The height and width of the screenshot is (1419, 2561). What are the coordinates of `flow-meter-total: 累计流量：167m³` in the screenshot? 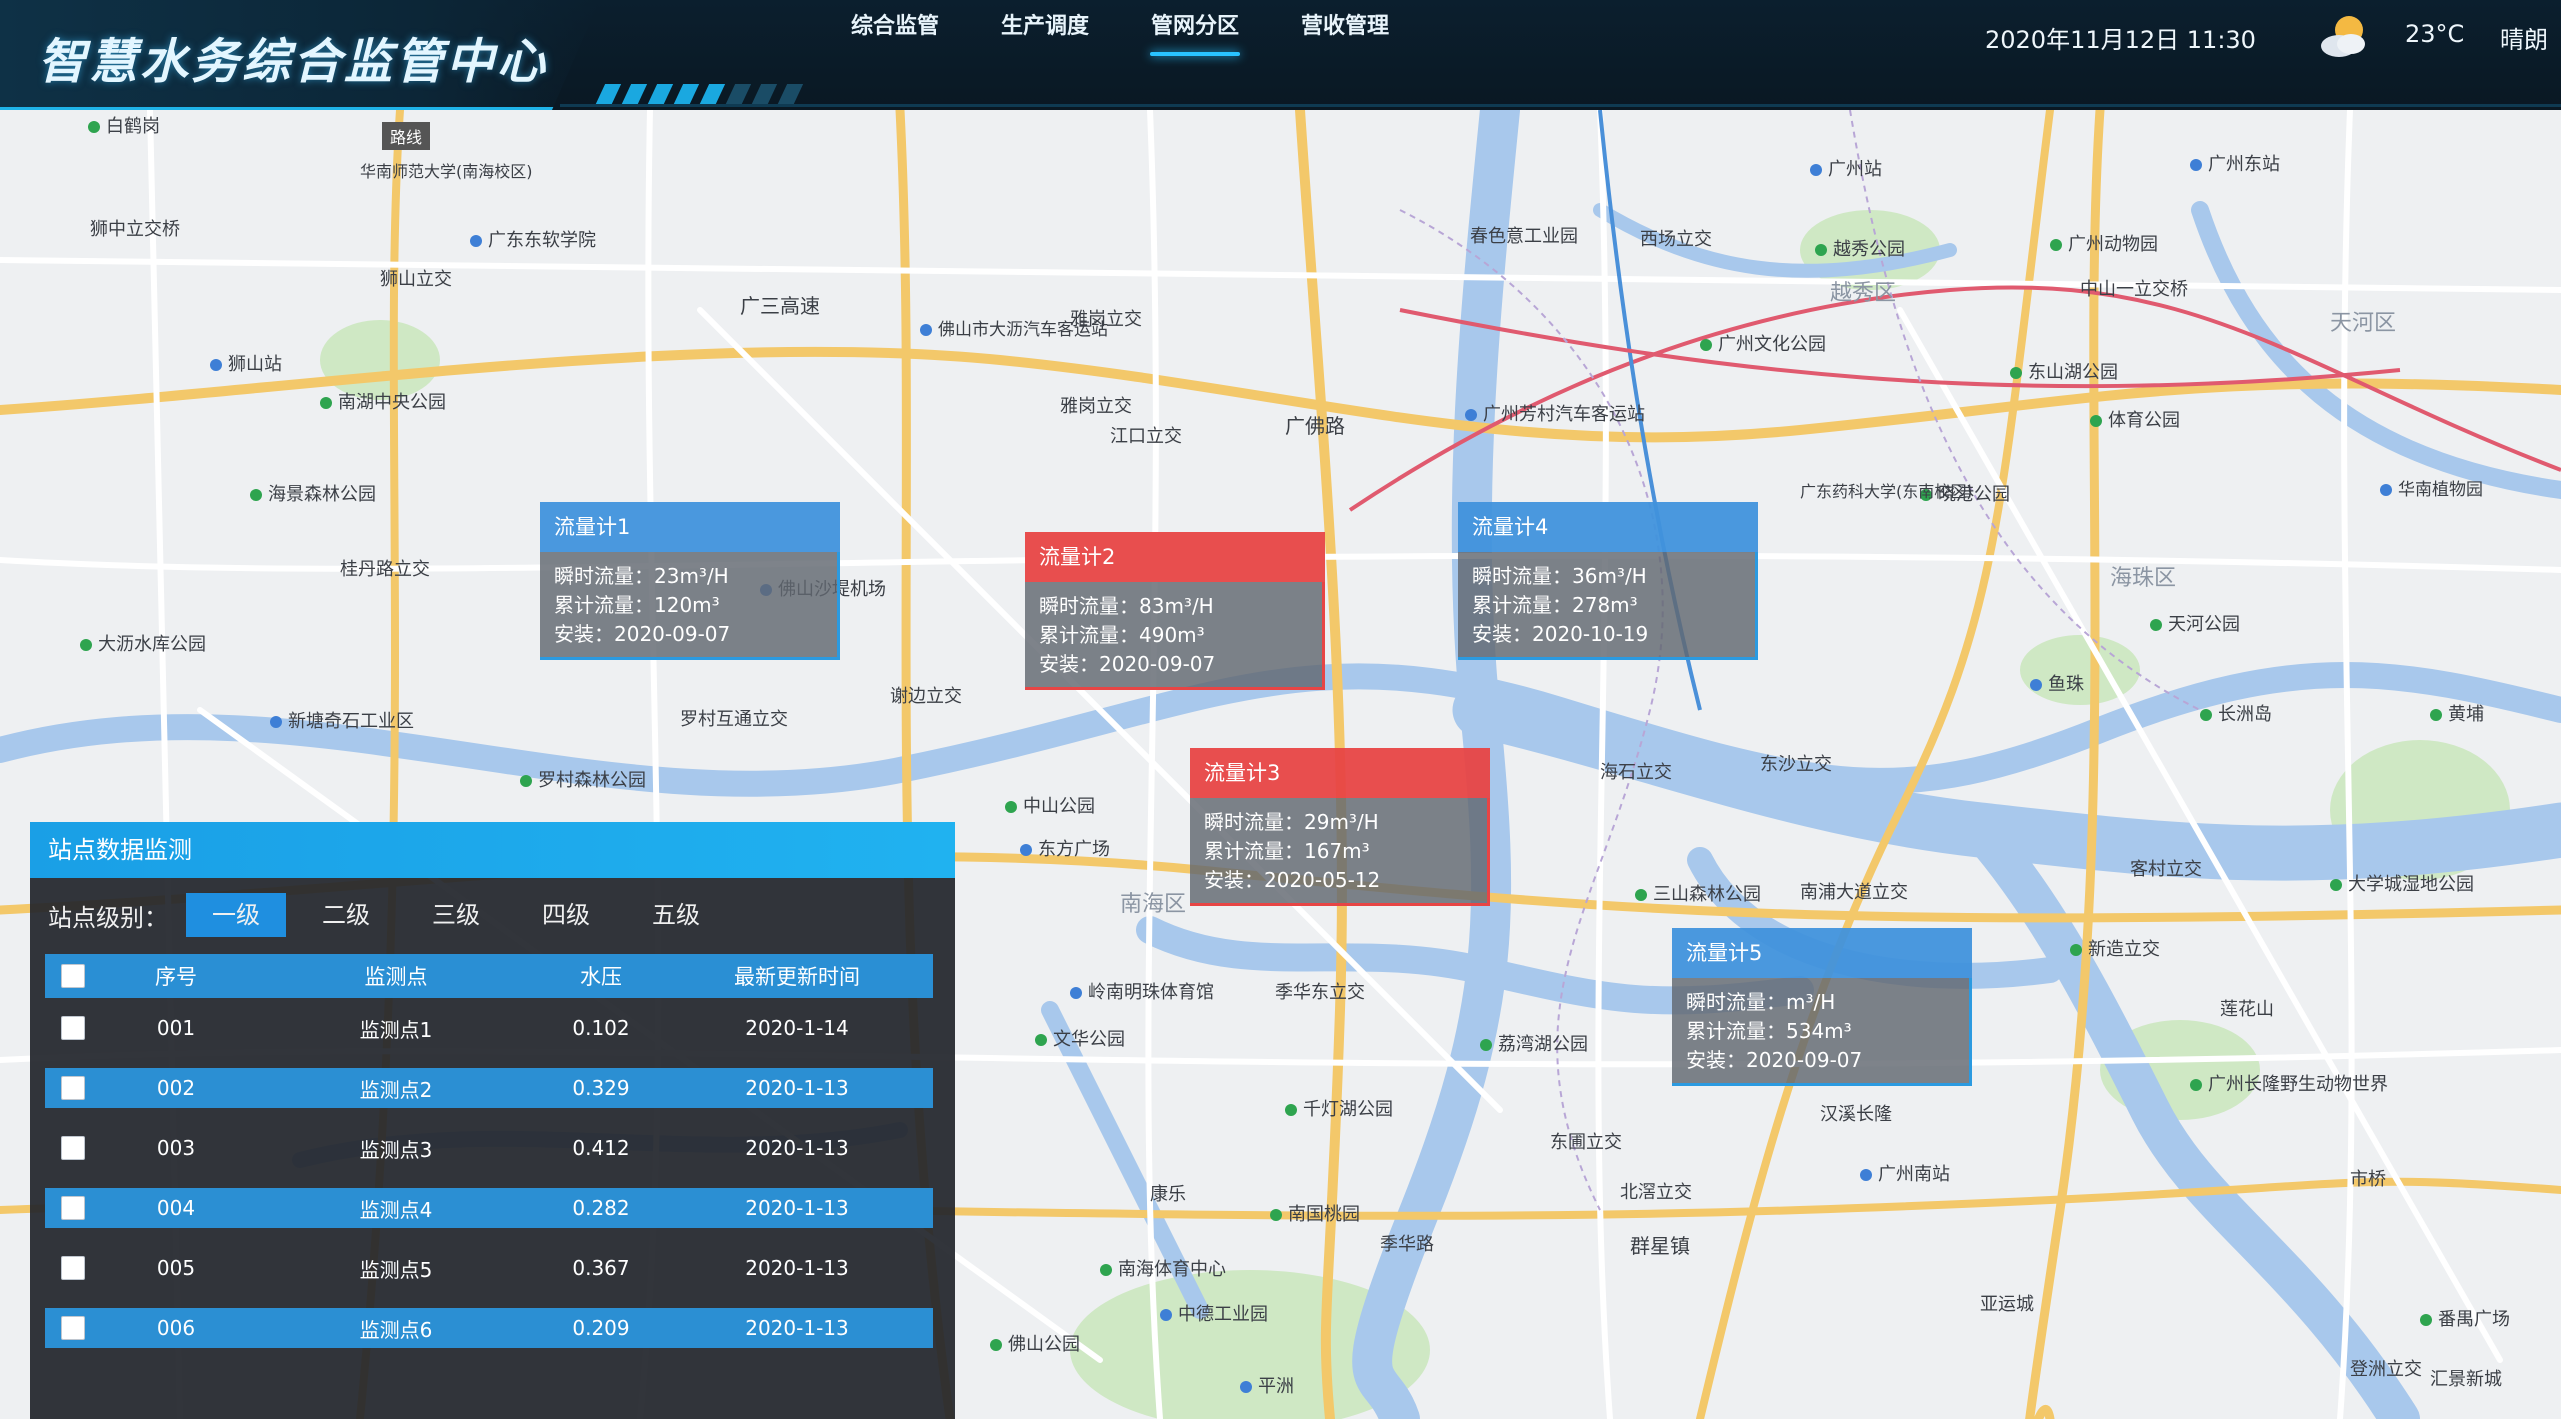 It's located at (1287, 851).